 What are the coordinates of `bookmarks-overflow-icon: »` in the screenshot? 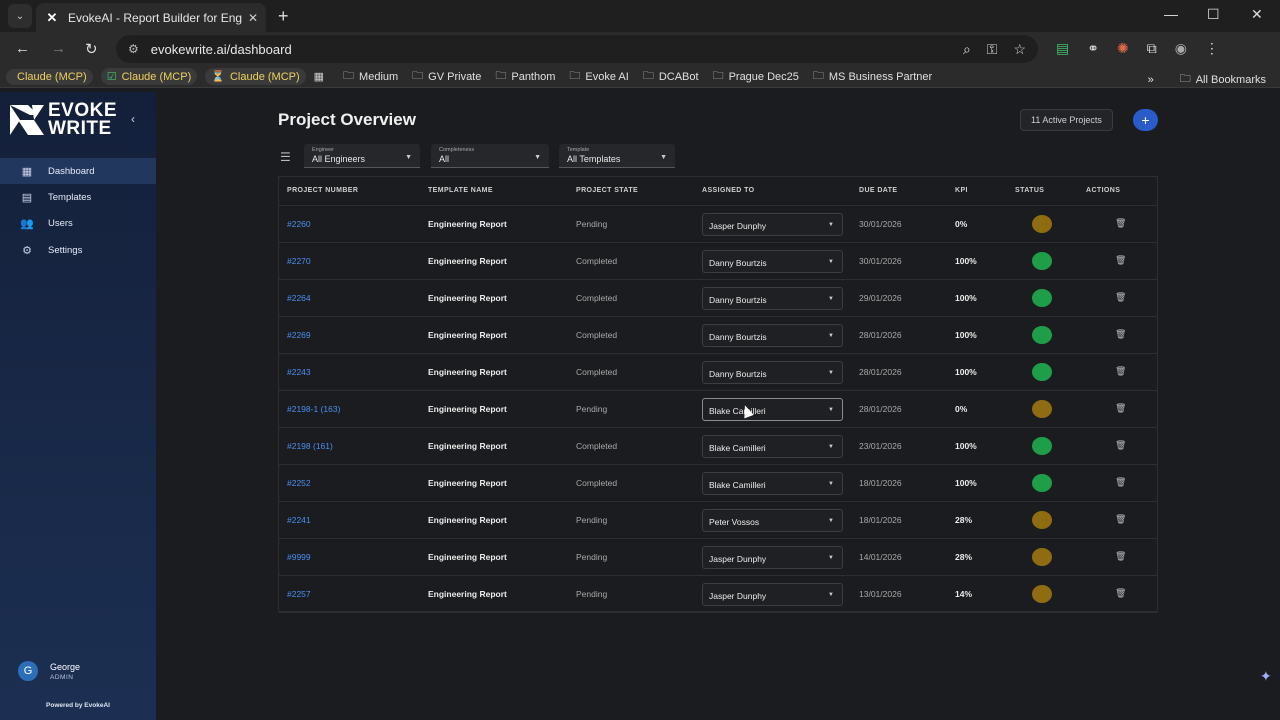 It's located at (1151, 80).